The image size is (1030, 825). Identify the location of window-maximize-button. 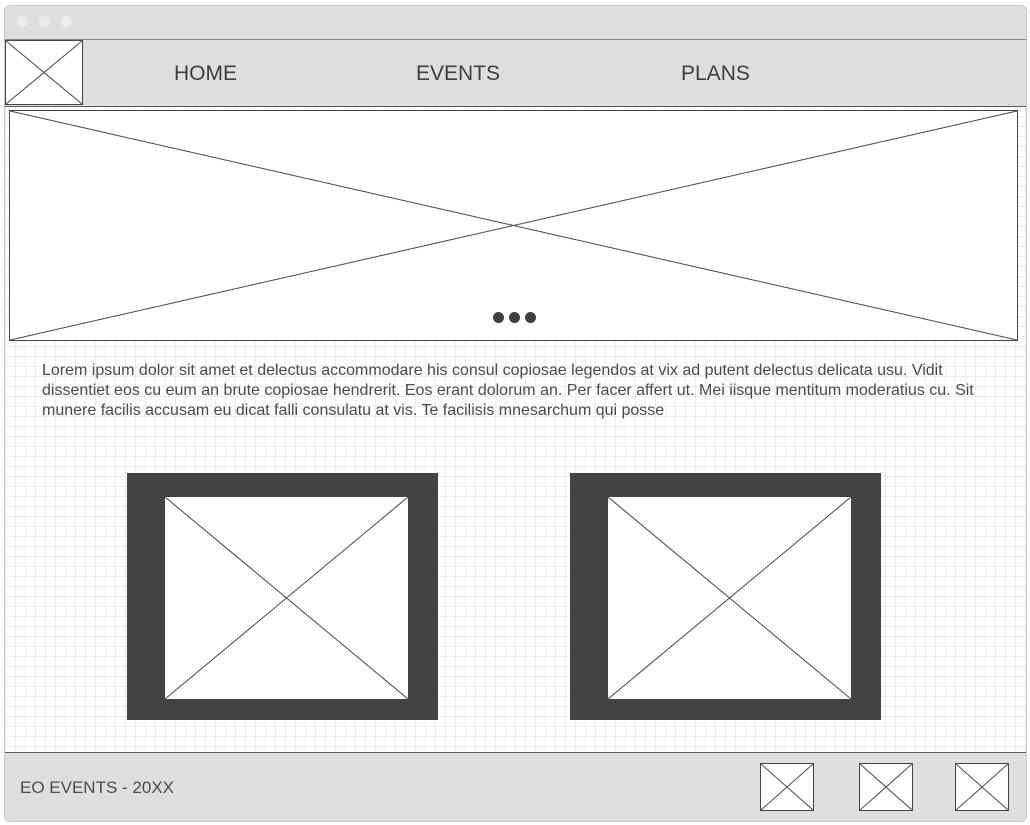
(66, 21).